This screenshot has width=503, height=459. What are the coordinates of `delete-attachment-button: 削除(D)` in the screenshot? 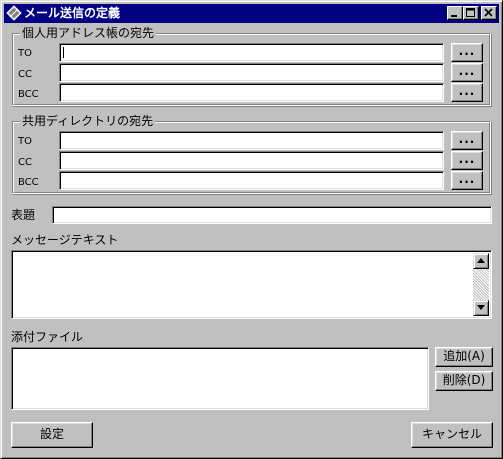 It's located at (464, 381).